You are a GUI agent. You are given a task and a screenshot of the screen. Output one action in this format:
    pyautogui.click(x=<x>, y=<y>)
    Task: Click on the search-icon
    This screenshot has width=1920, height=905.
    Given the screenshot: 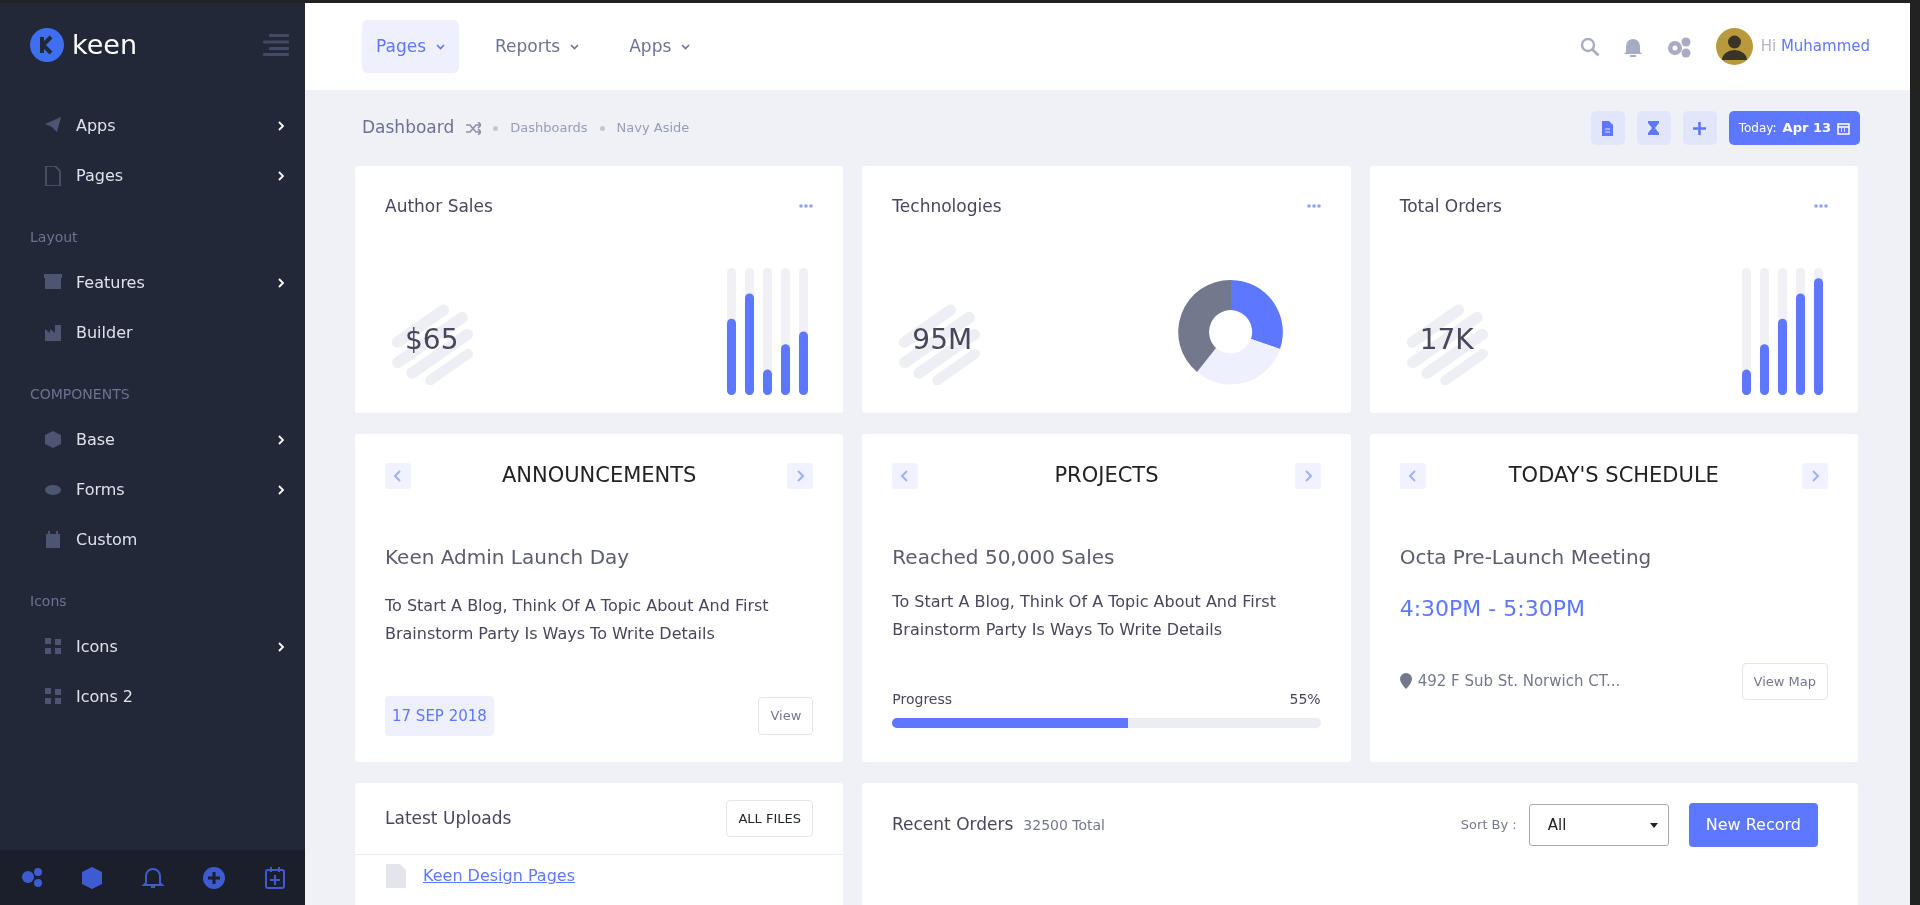 What is the action you would take?
    pyautogui.click(x=1589, y=46)
    